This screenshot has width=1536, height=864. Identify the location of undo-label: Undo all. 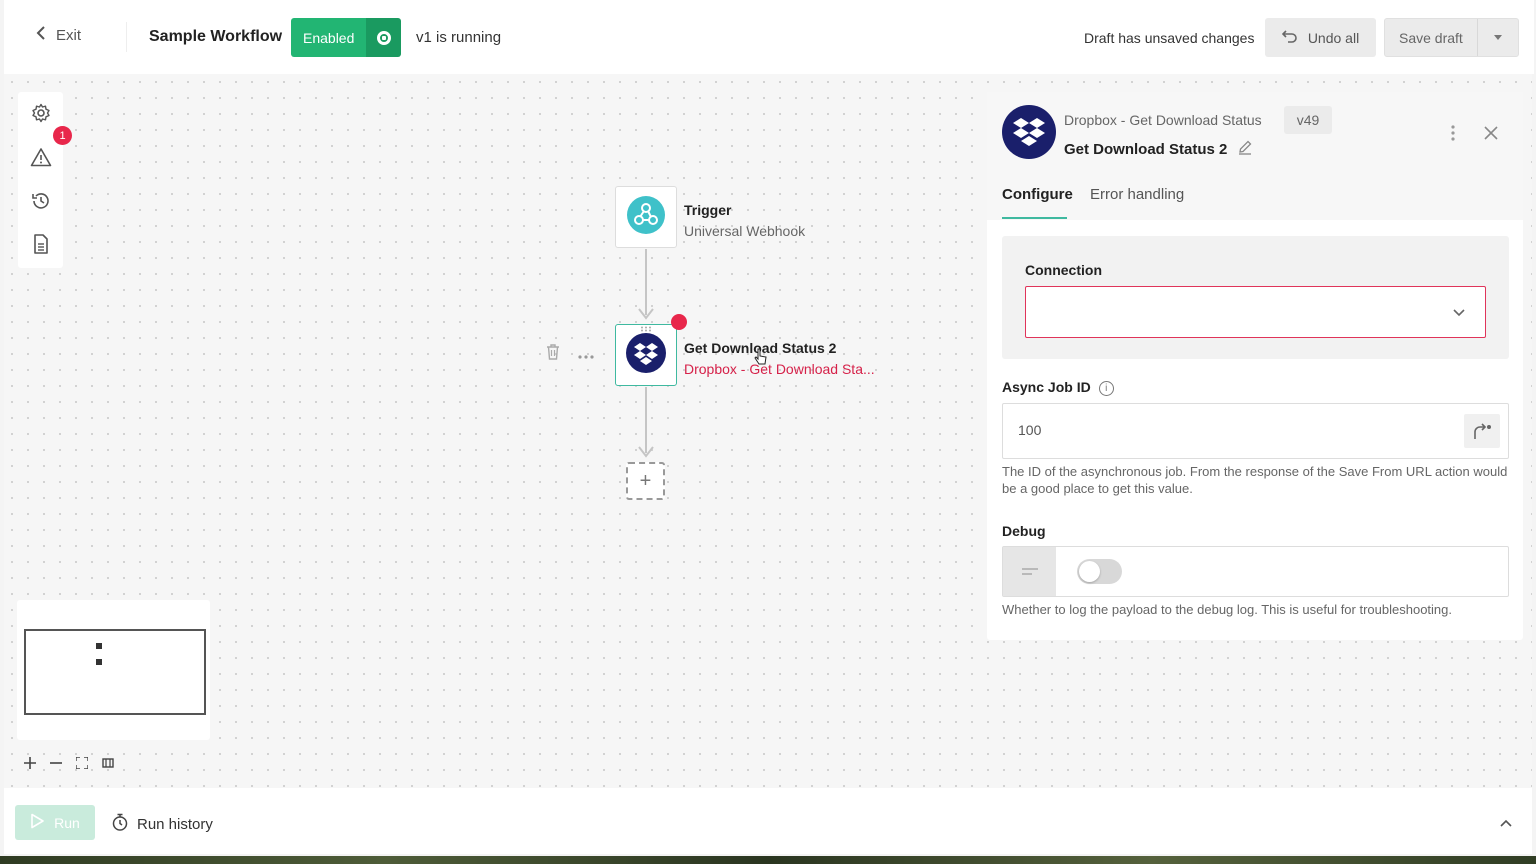
(1333, 37).